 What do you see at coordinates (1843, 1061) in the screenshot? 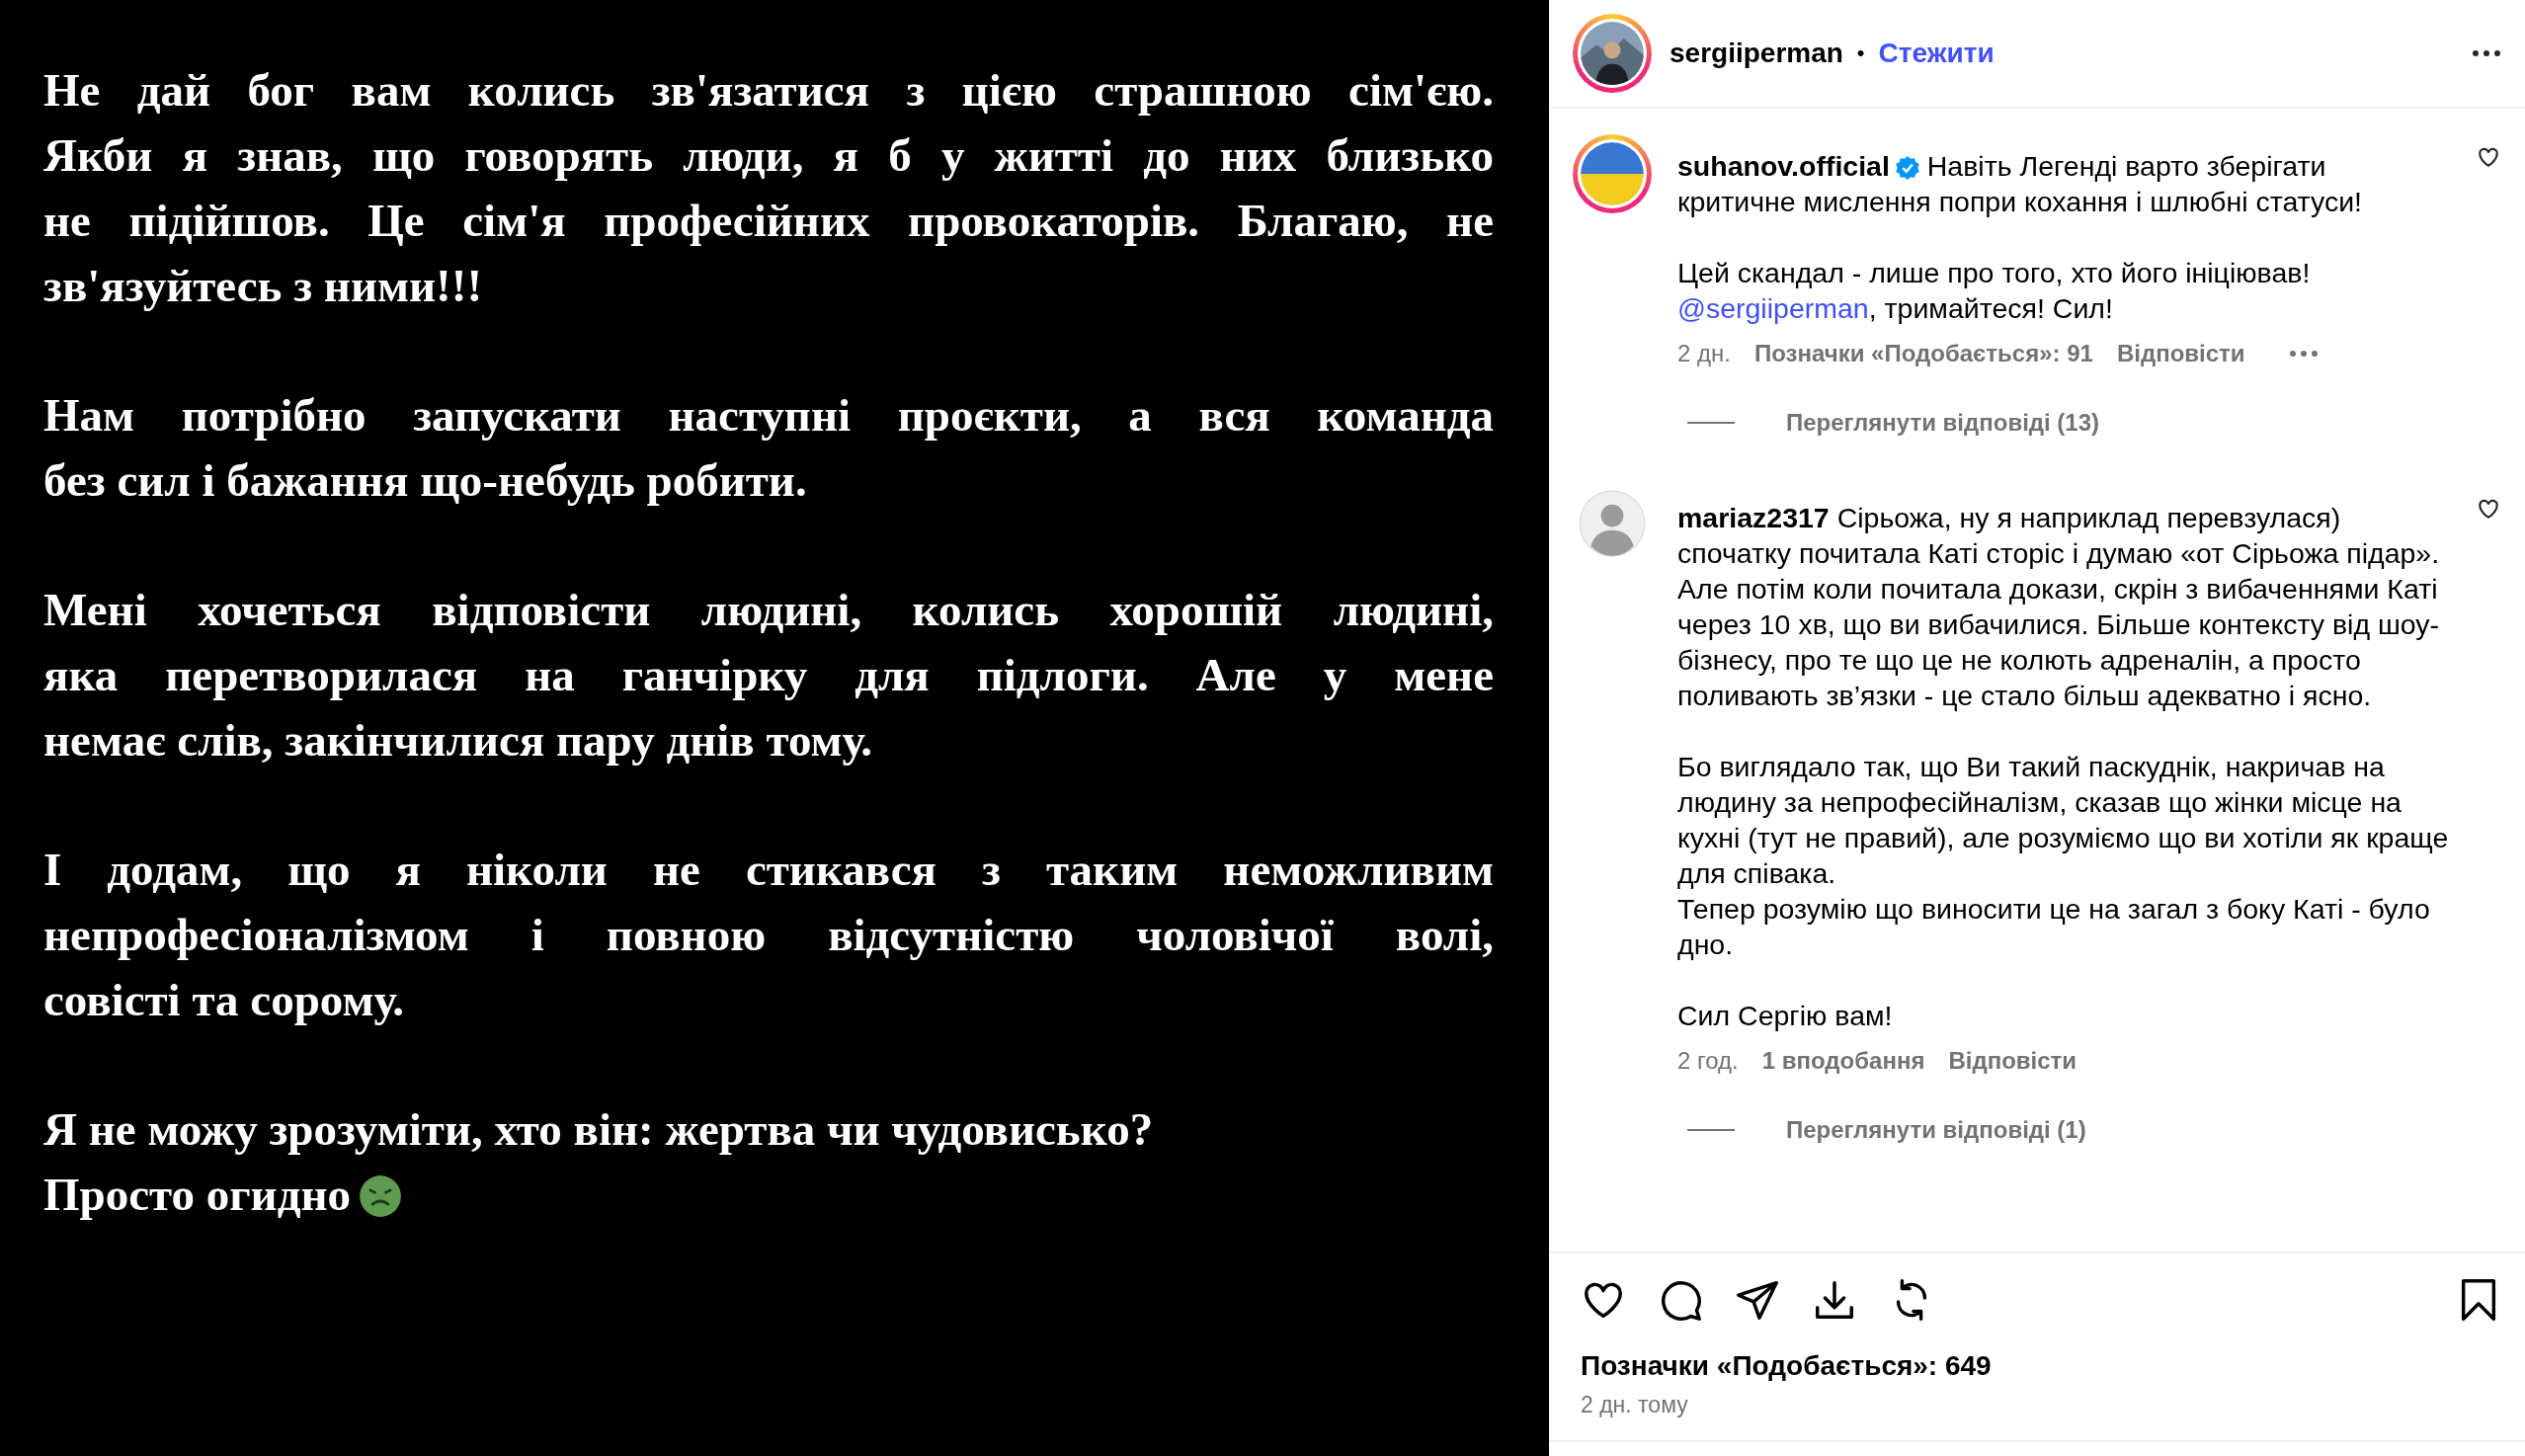
I see `likes-count-link: 1 вподобання` at bounding box center [1843, 1061].